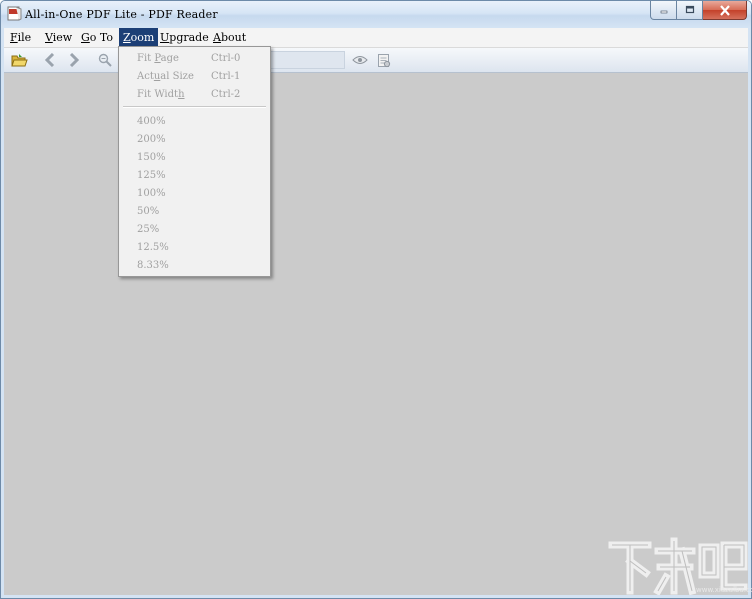 The image size is (752, 599). Describe the element at coordinates (376, 38) in the screenshot. I see `menu-bar: File View Go To Zoom Upgrade About` at that location.